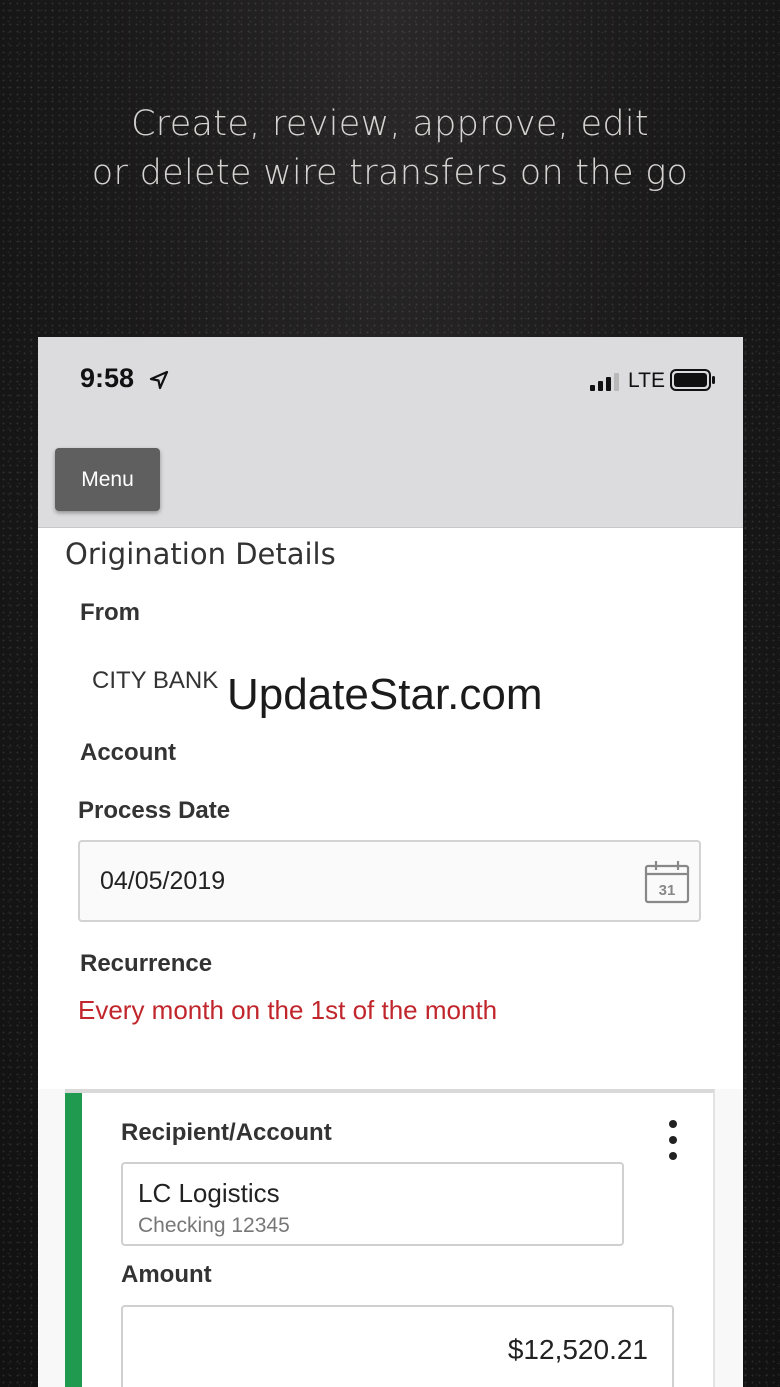 The width and height of the screenshot is (780, 1387). What do you see at coordinates (128, 752) in the screenshot?
I see `account-label: Account` at bounding box center [128, 752].